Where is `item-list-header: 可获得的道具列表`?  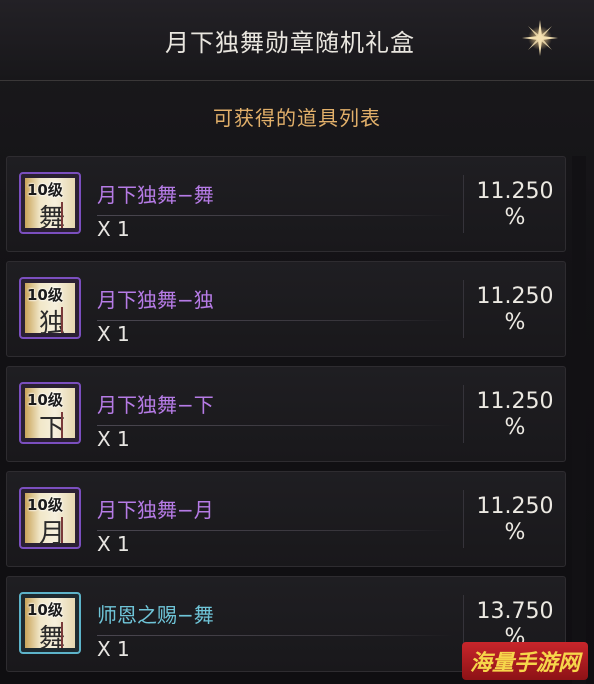
item-list-header: 可获得的道具列表 is located at coordinates (297, 116).